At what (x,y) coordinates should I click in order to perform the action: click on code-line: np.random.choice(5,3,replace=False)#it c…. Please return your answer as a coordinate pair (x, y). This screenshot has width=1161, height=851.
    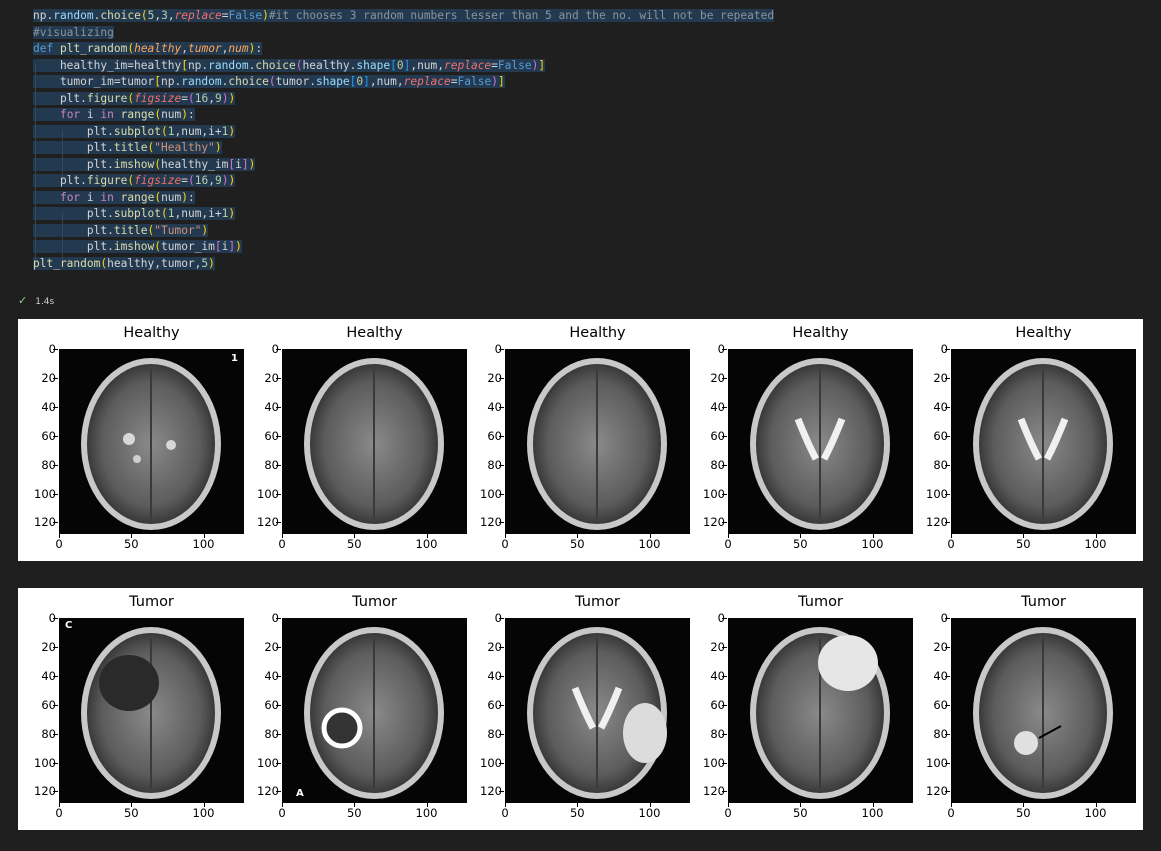
    Looking at the image, I should click on (404, 16).